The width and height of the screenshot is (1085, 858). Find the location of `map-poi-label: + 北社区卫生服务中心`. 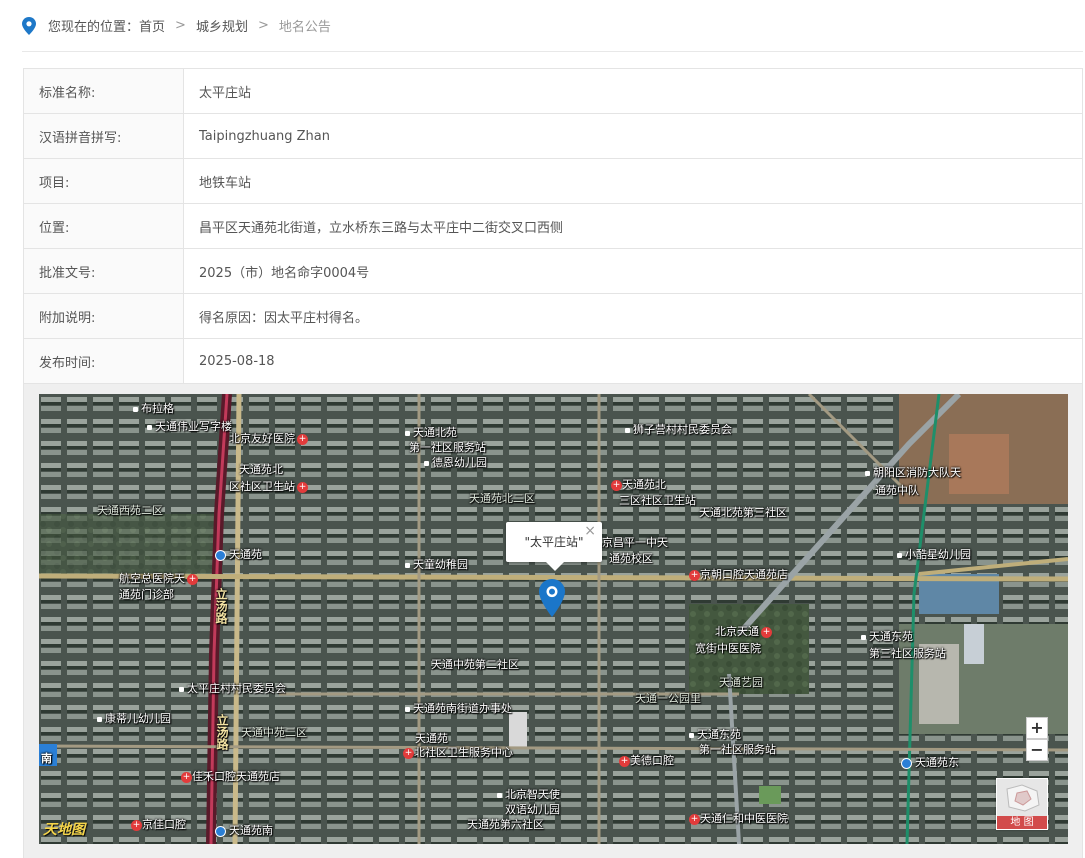

map-poi-label: + 北社区卫生服务中心 is located at coordinates (458, 752).